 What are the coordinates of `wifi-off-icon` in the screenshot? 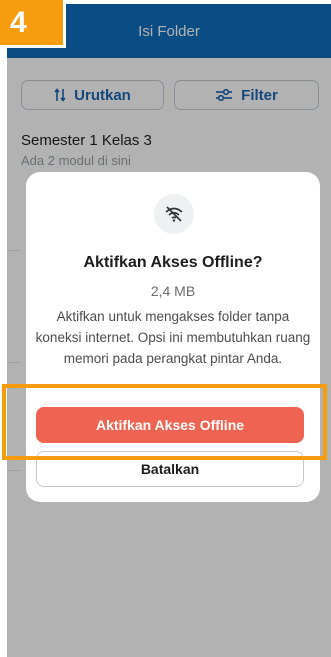 It's located at (174, 214).